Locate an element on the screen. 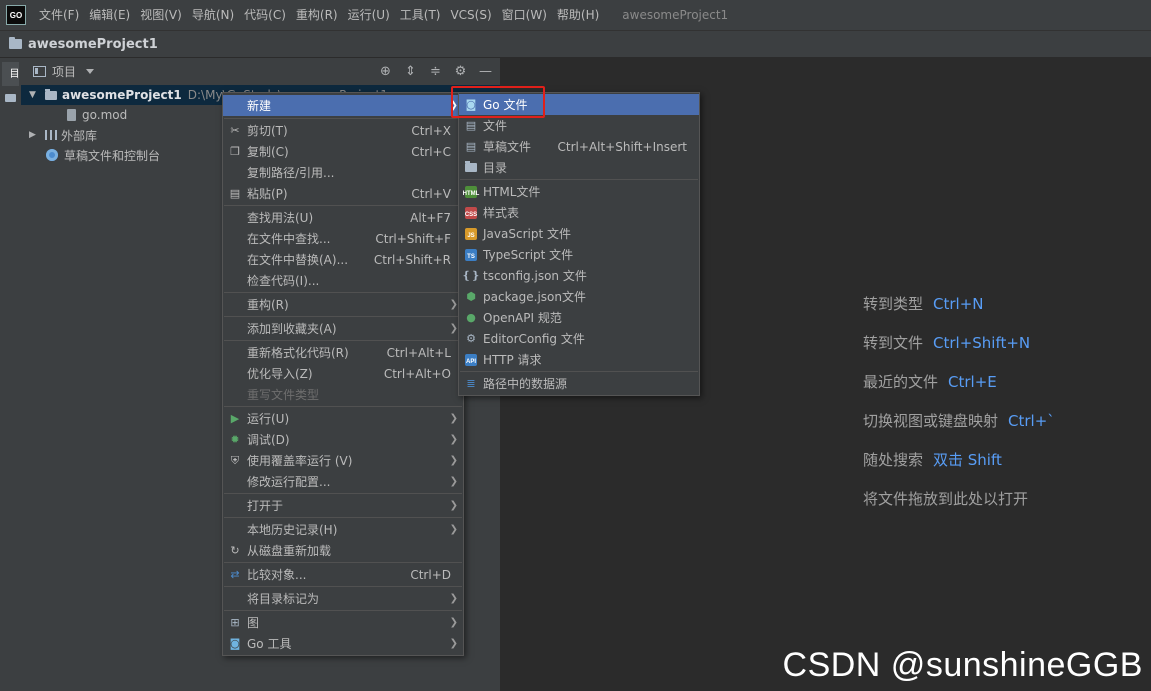 Image resolution: width=1151 pixels, height=691 pixels. folder-icon is located at coordinates (51, 94).